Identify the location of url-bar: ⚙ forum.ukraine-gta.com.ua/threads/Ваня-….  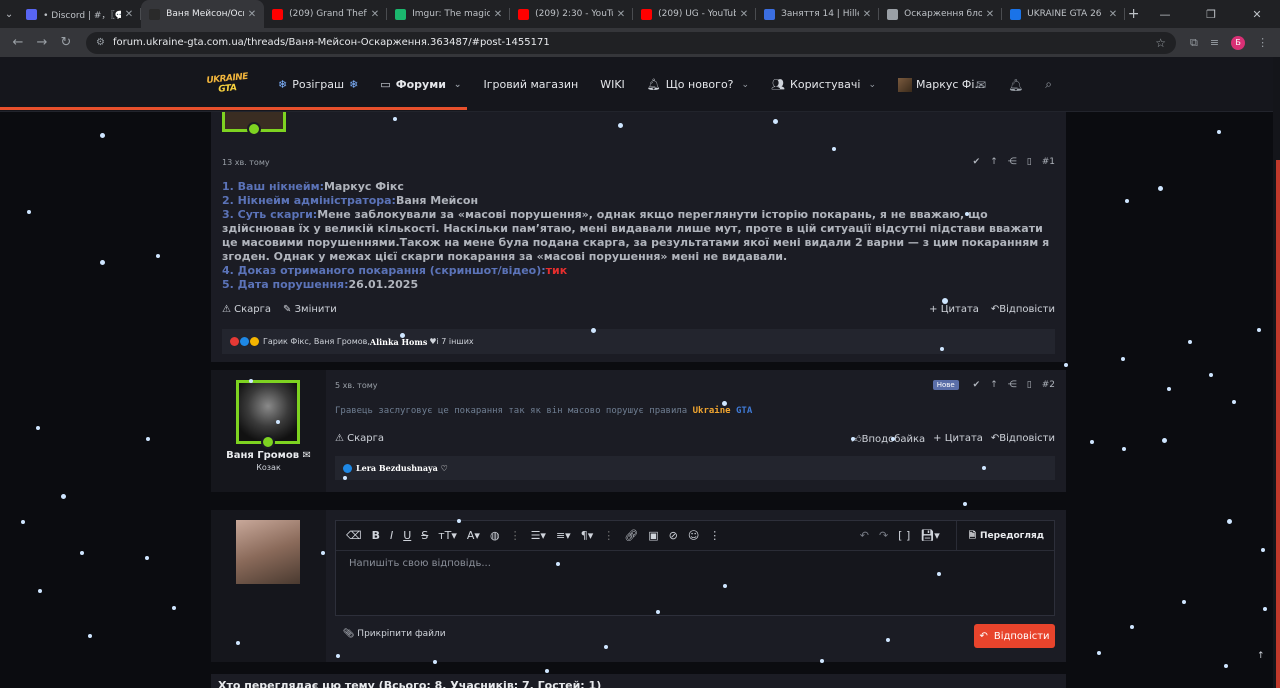
(631, 42).